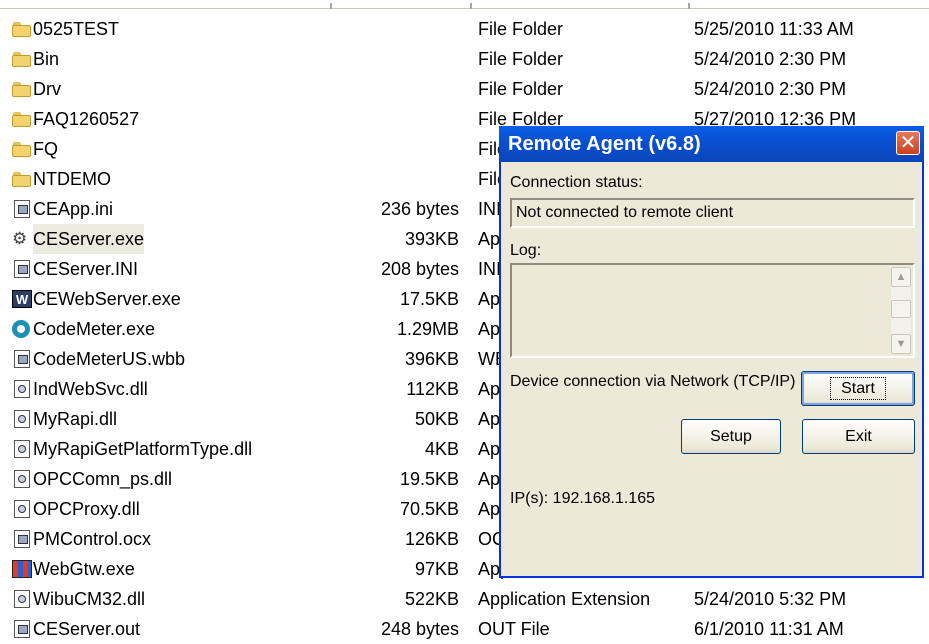  Describe the element at coordinates (858, 436) in the screenshot. I see `exit-button: Exit` at that location.